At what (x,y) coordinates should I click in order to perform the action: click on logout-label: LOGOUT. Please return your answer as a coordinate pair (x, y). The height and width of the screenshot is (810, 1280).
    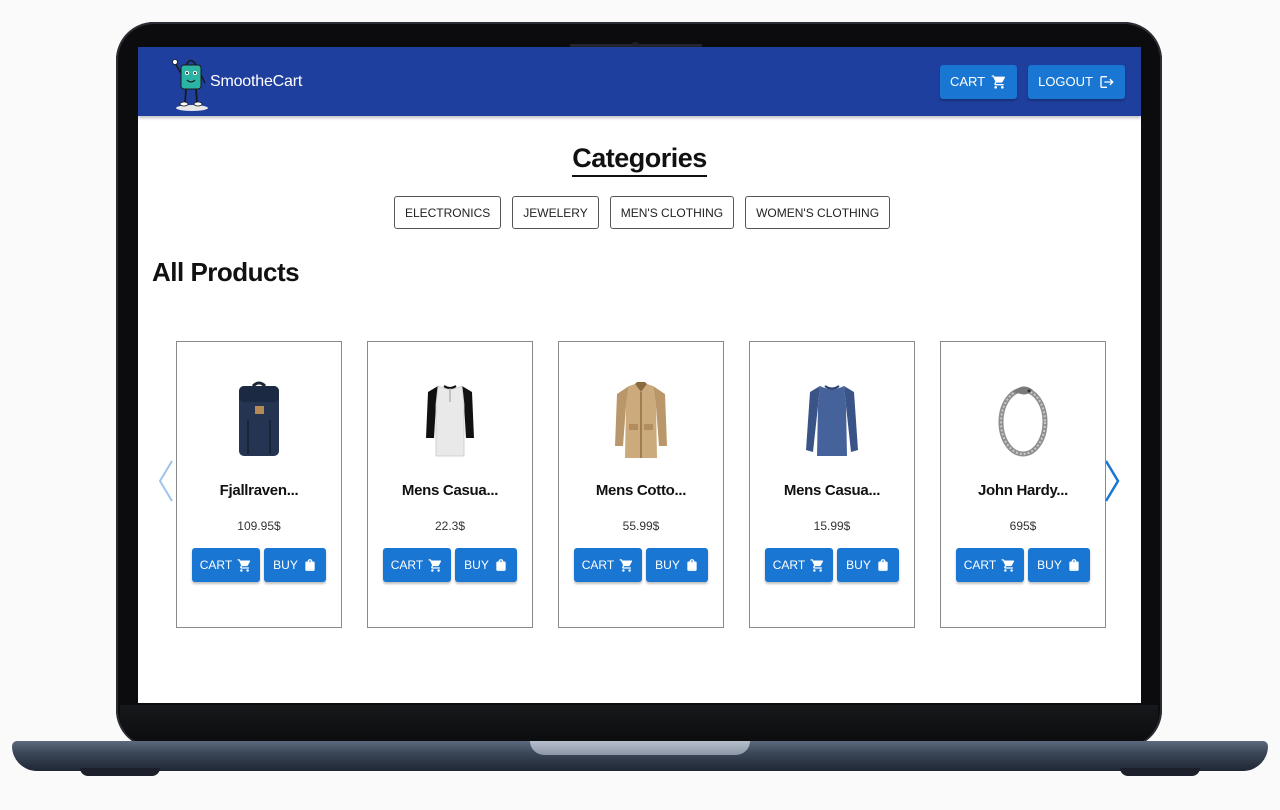
    Looking at the image, I should click on (1065, 81).